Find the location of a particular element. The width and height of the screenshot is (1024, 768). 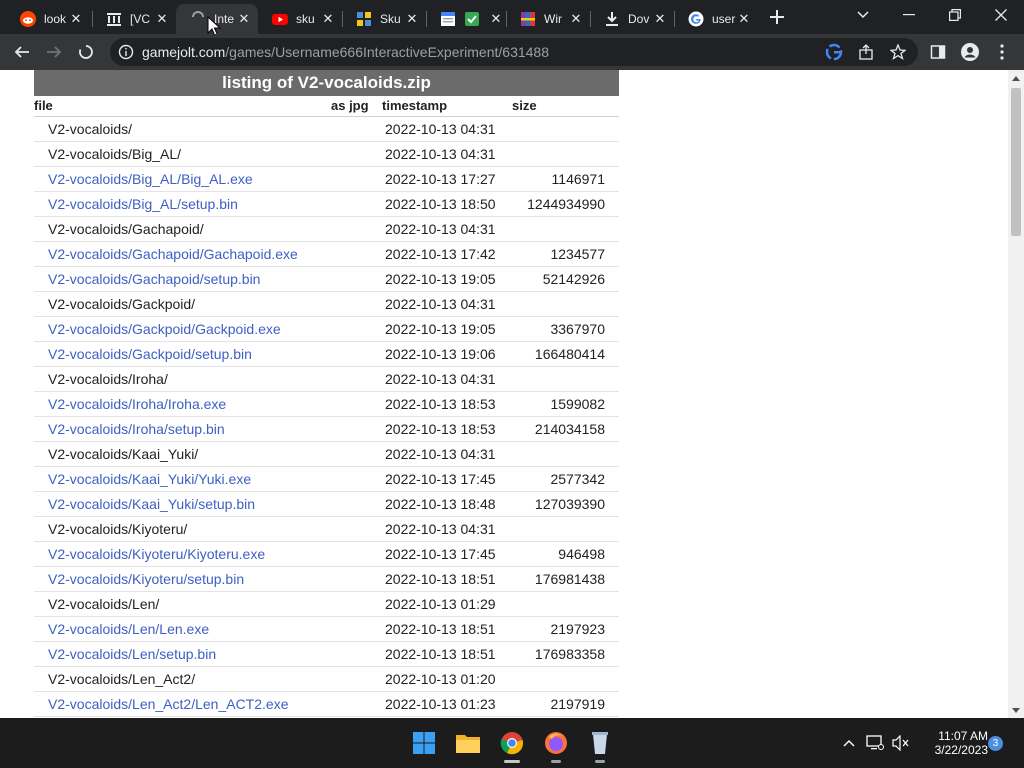

notification-badge: 3 is located at coordinates (995, 743).